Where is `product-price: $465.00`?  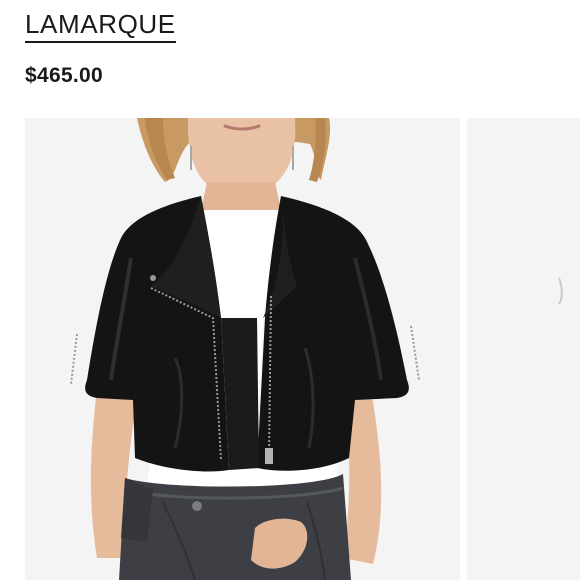
product-price: $465.00 is located at coordinates (64, 75).